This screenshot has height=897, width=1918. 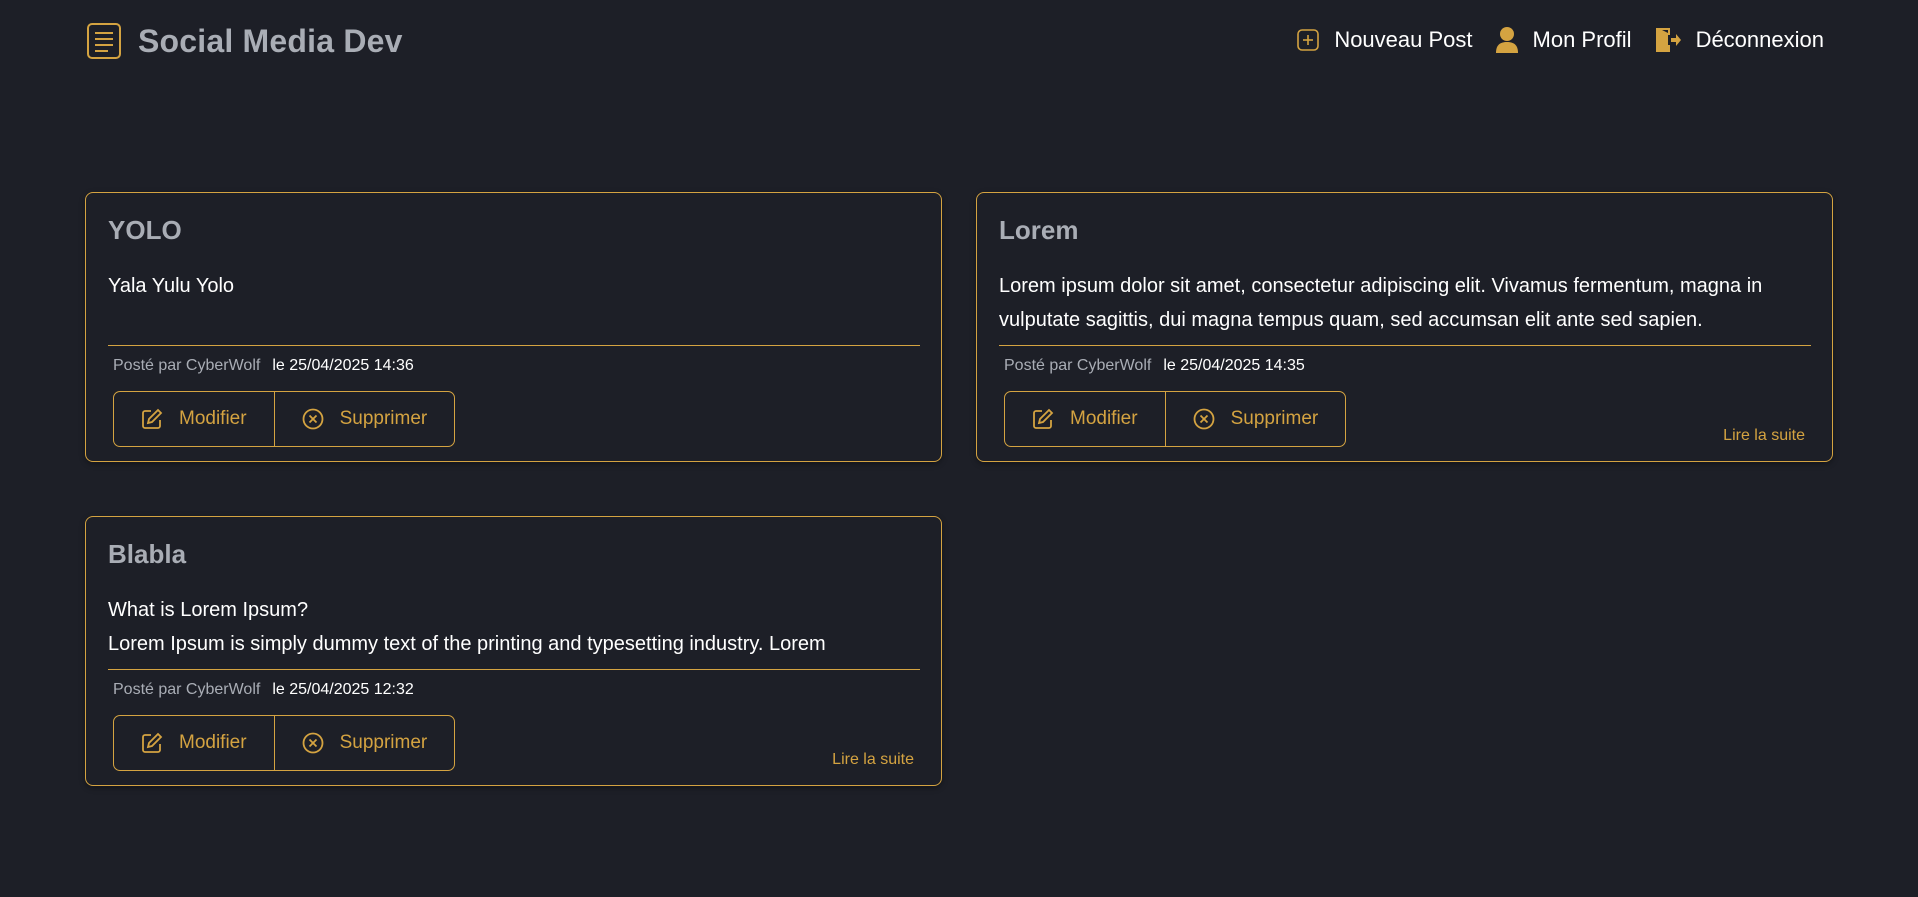 I want to click on brand-name: Social Media Dev, so click(x=270, y=40).